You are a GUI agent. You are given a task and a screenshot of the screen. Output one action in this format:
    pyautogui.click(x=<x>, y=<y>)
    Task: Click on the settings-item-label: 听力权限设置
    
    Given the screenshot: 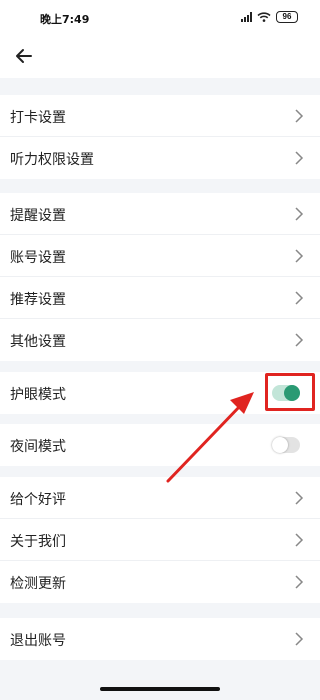 What is the action you would take?
    pyautogui.click(x=52, y=160)
    